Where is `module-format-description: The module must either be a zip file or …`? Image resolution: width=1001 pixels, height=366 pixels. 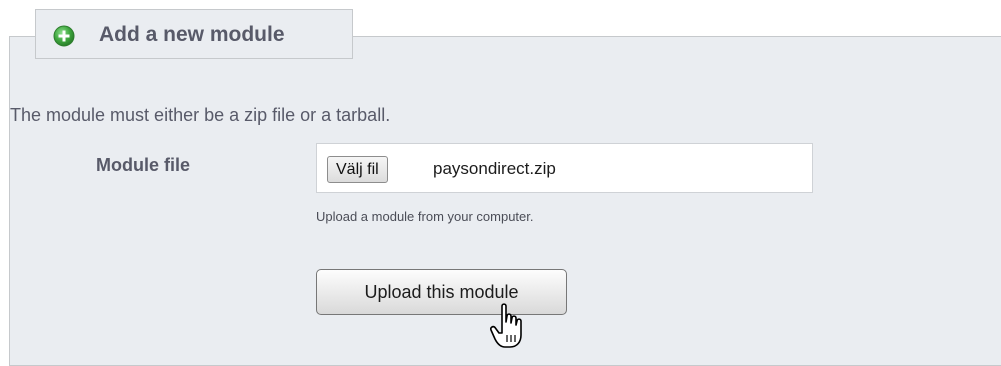
module-format-description: The module must either be a zip file or … is located at coordinates (200, 115).